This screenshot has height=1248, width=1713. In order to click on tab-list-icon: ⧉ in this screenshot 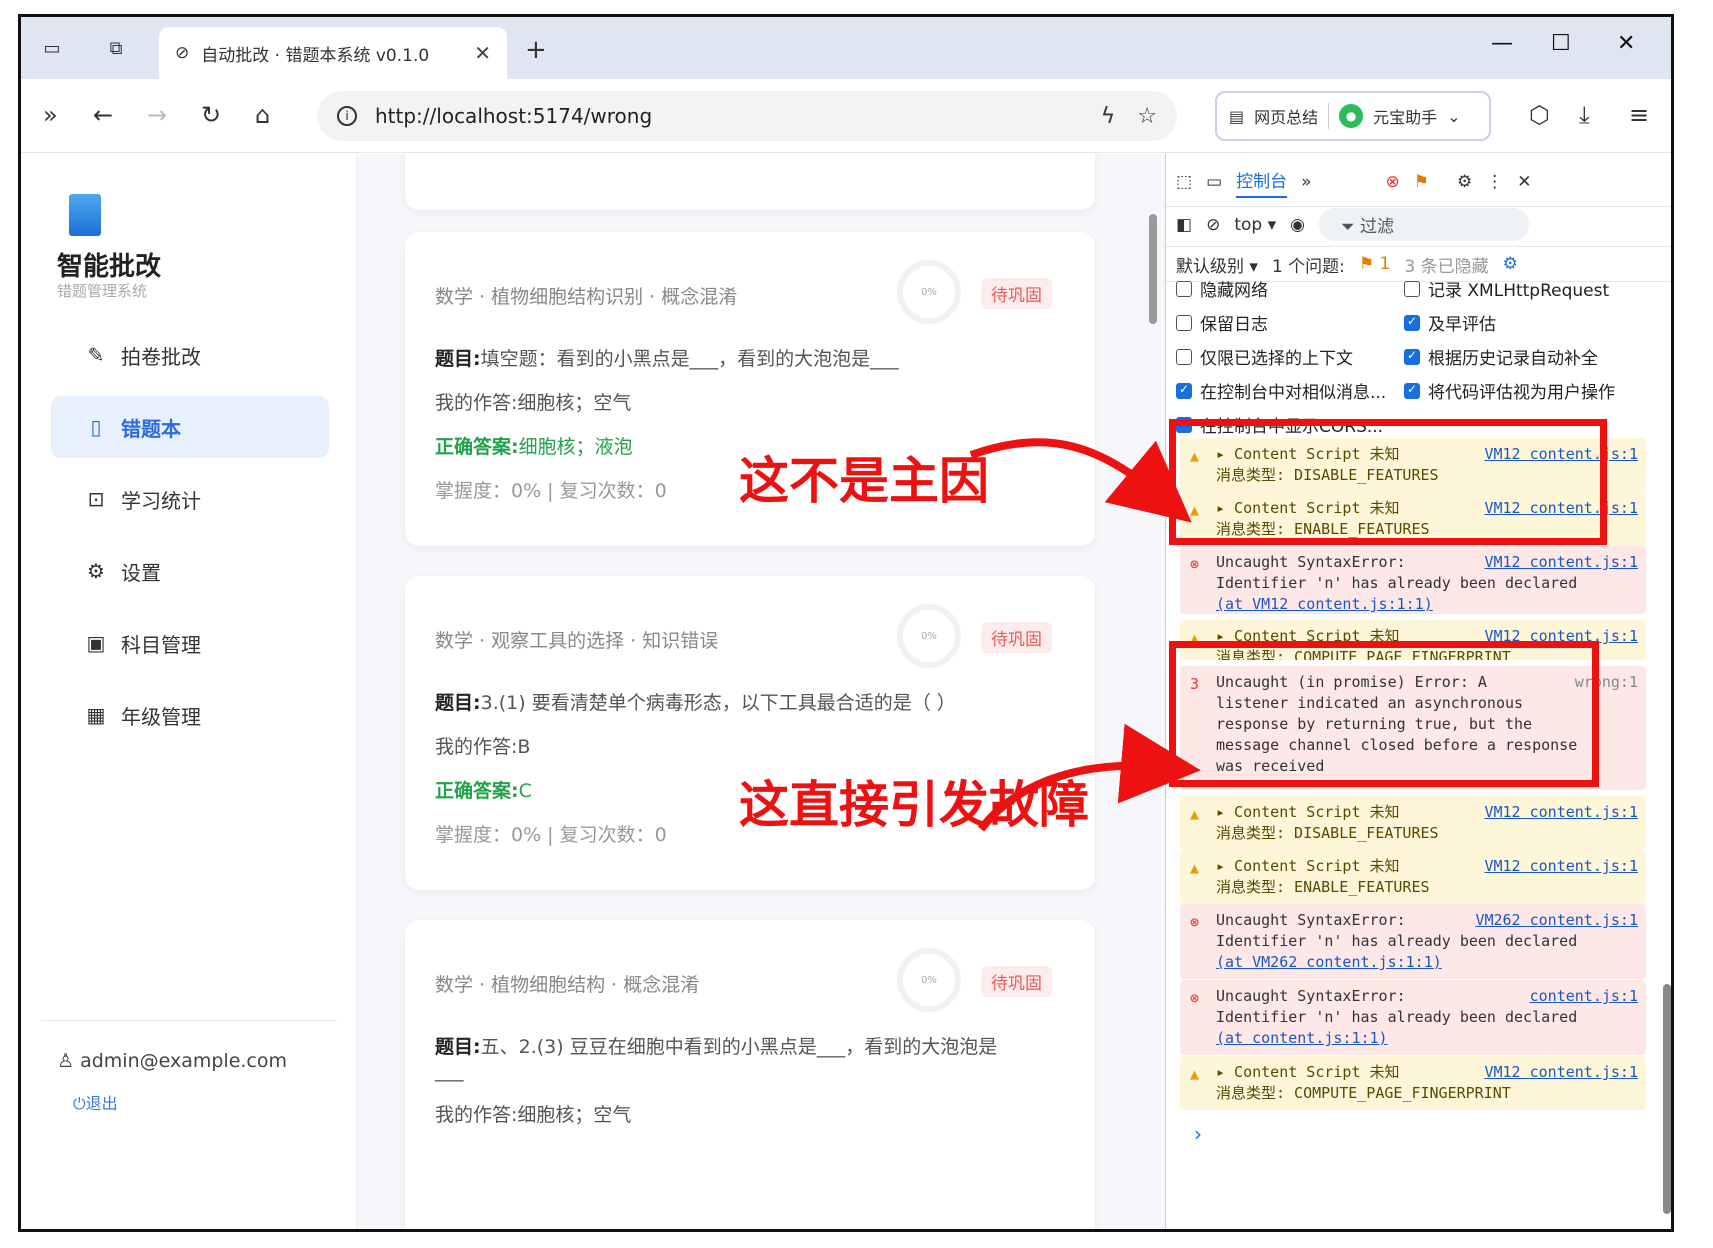, I will do `click(116, 48)`.